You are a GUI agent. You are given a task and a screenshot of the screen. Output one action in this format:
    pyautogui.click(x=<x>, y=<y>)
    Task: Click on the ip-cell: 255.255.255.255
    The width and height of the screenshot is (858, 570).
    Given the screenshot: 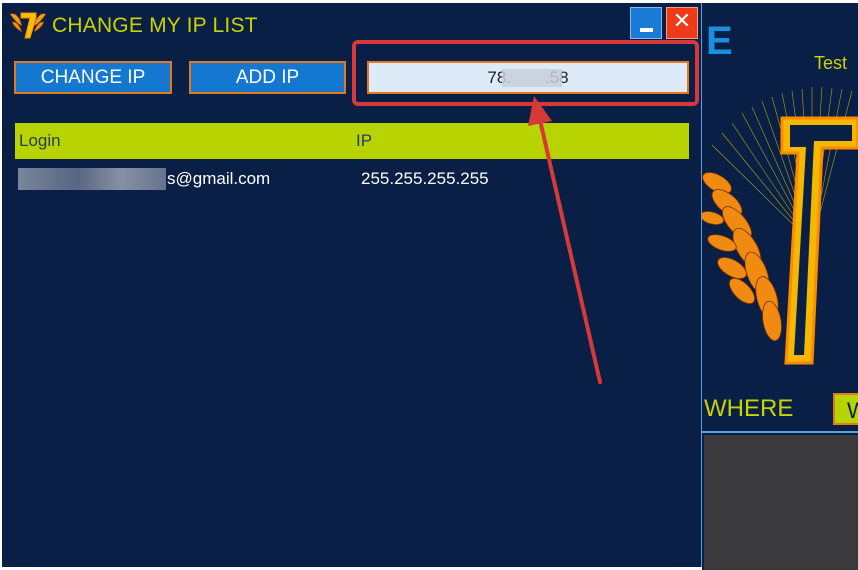 What is the action you would take?
    pyautogui.click(x=425, y=178)
    